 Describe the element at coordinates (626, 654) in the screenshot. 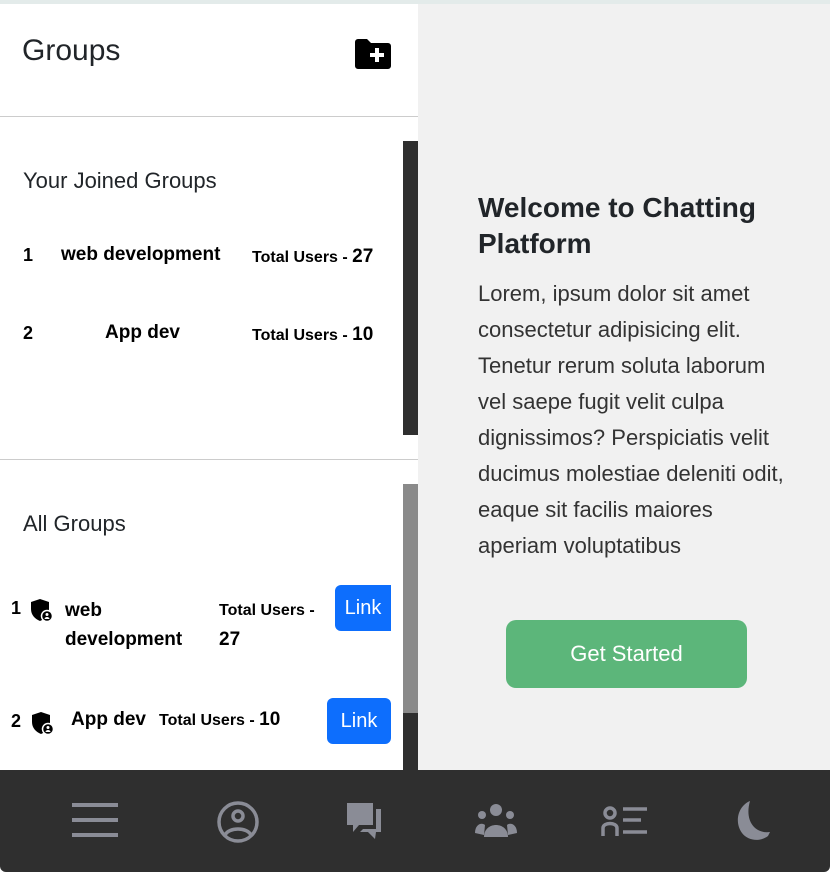

I see `get-started-button: Get Started` at that location.